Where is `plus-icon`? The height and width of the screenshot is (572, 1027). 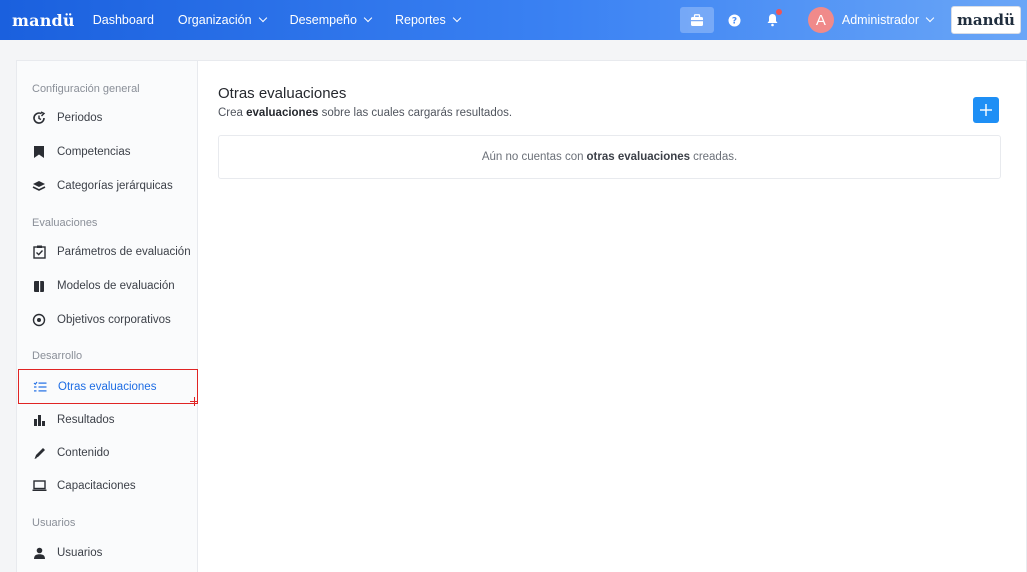
plus-icon is located at coordinates (986, 110).